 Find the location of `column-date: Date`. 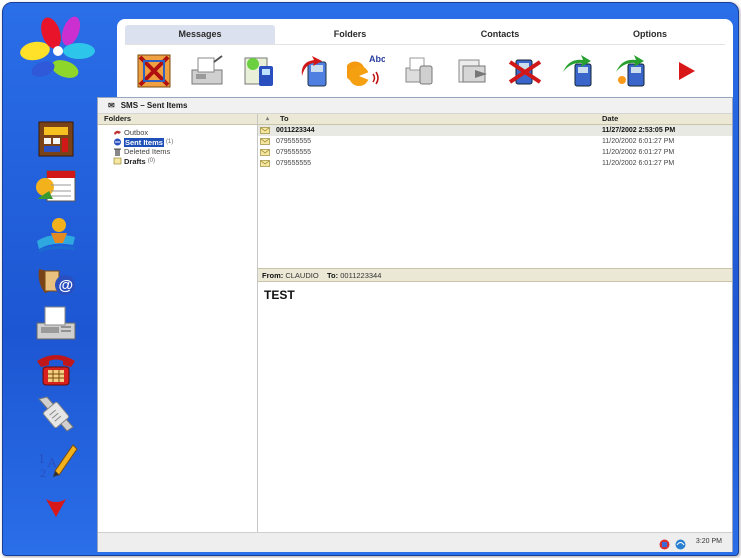

column-date: Date is located at coordinates (610, 119).